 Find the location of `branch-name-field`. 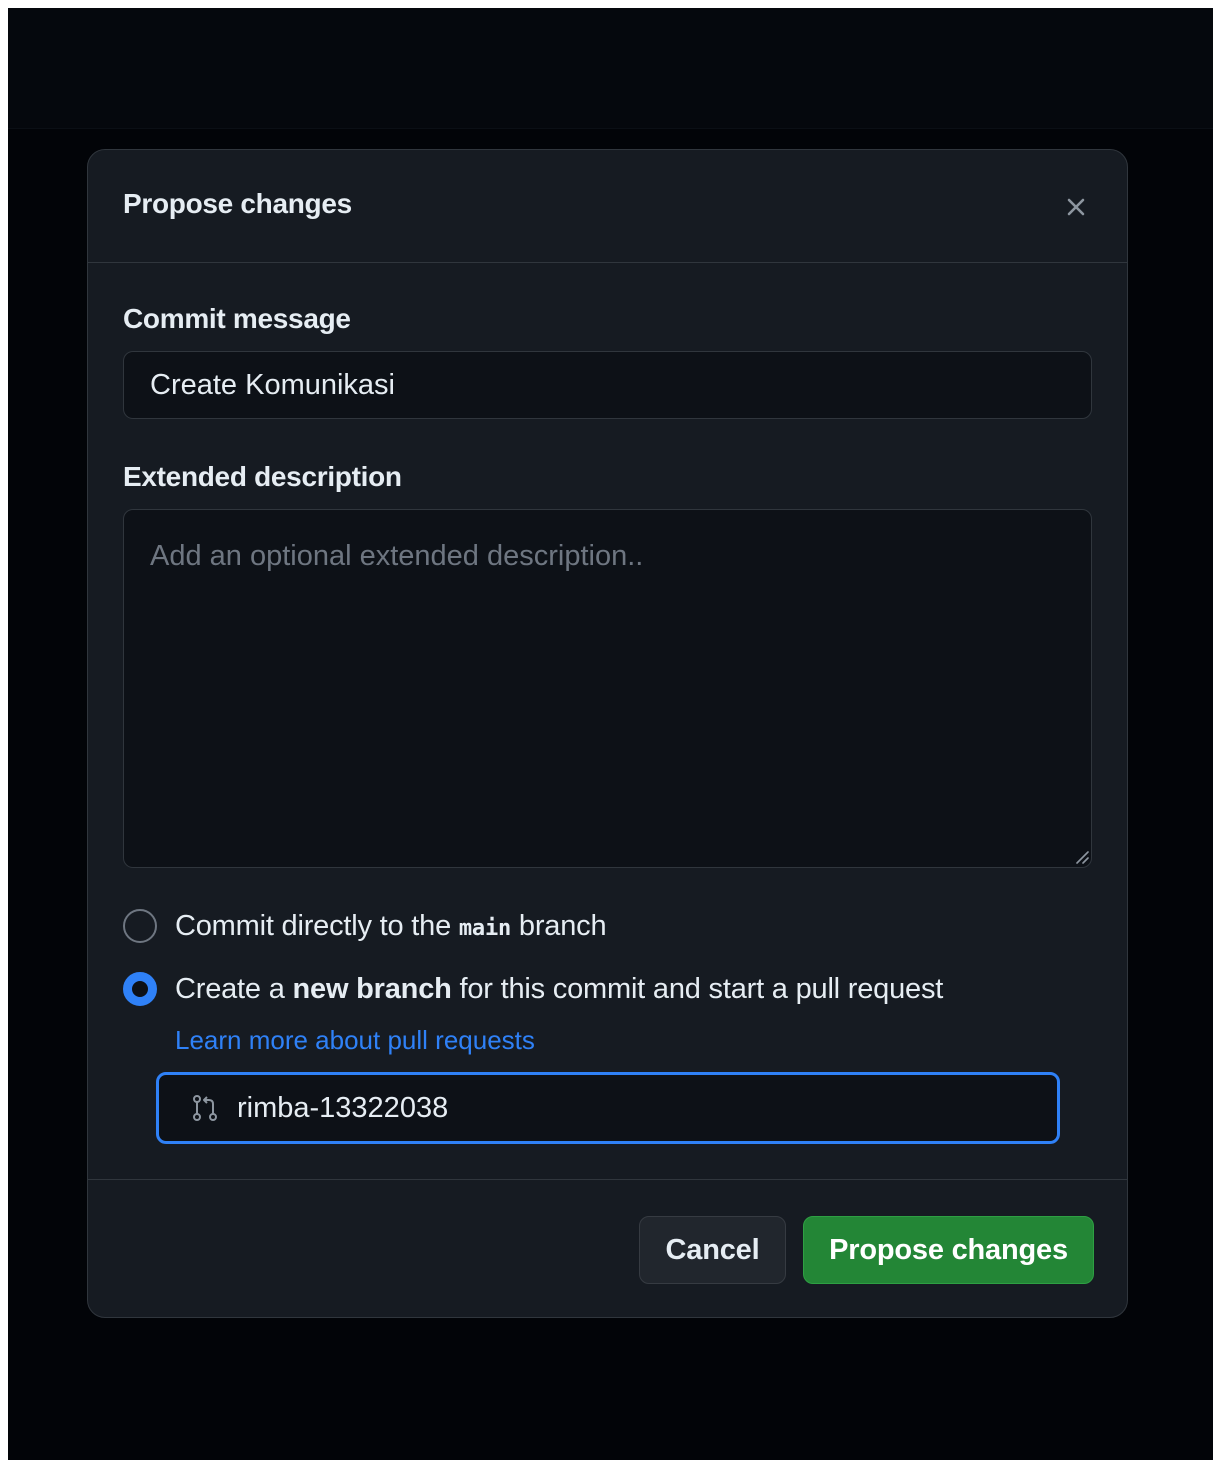

branch-name-field is located at coordinates (608, 1108).